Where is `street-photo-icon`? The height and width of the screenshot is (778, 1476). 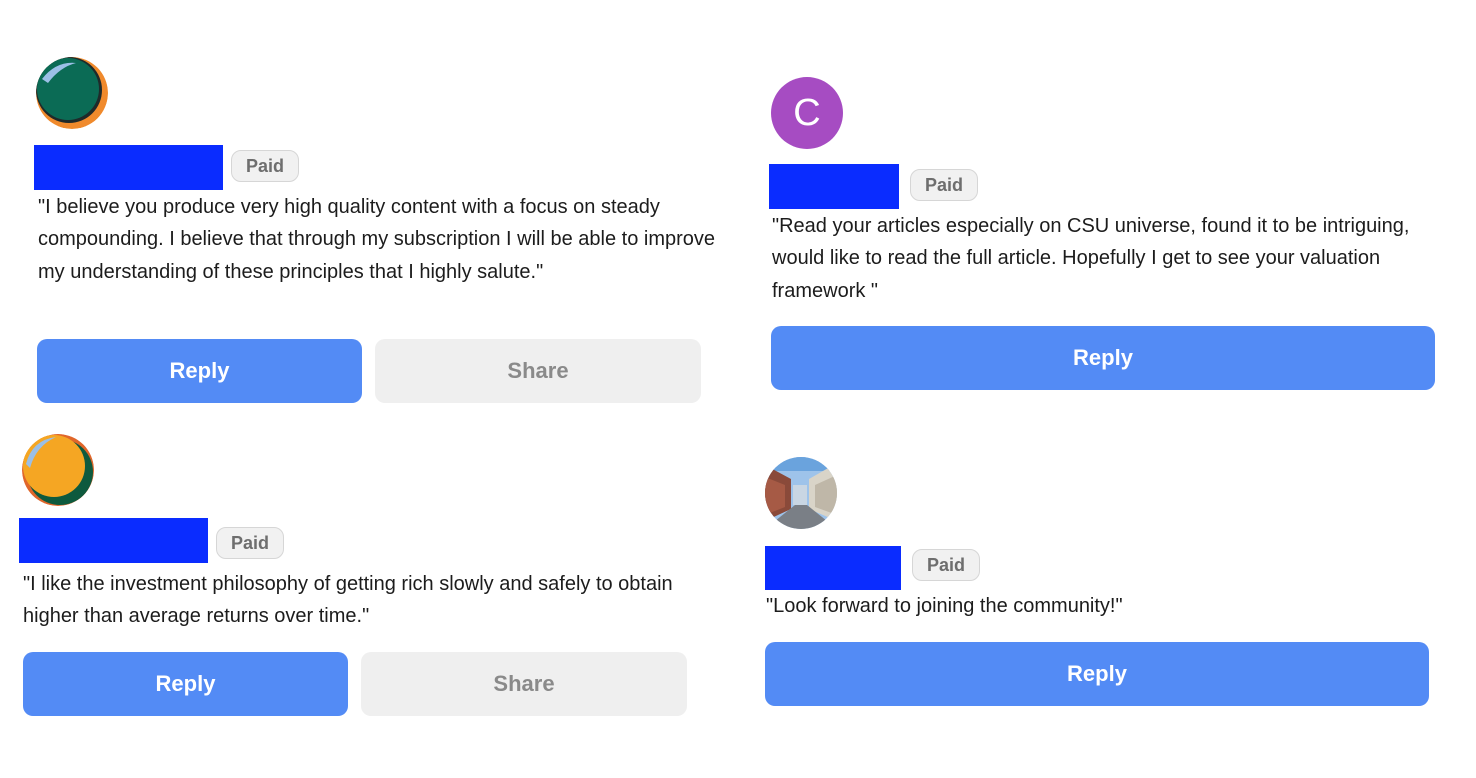 street-photo-icon is located at coordinates (801, 493).